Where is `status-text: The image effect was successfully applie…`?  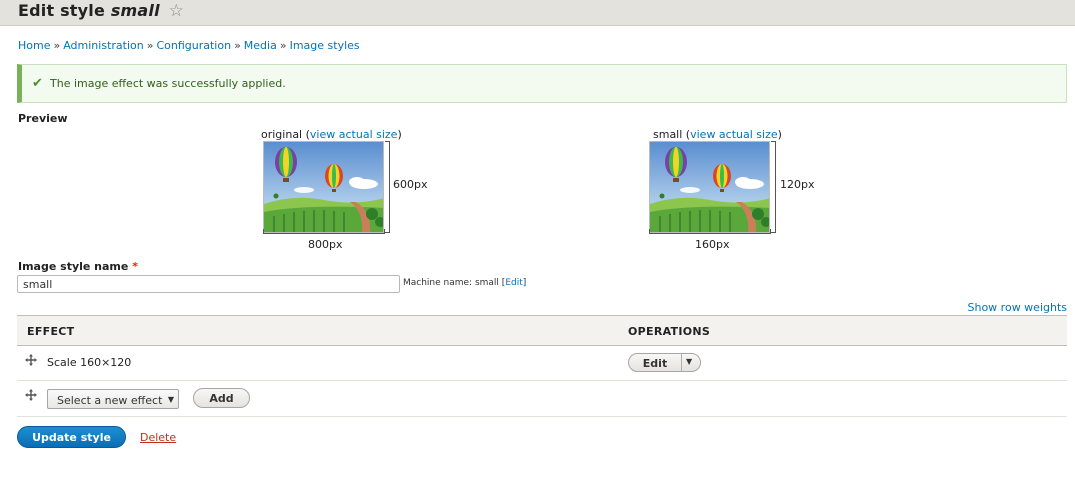 status-text: The image effect was successfully applie… is located at coordinates (168, 83).